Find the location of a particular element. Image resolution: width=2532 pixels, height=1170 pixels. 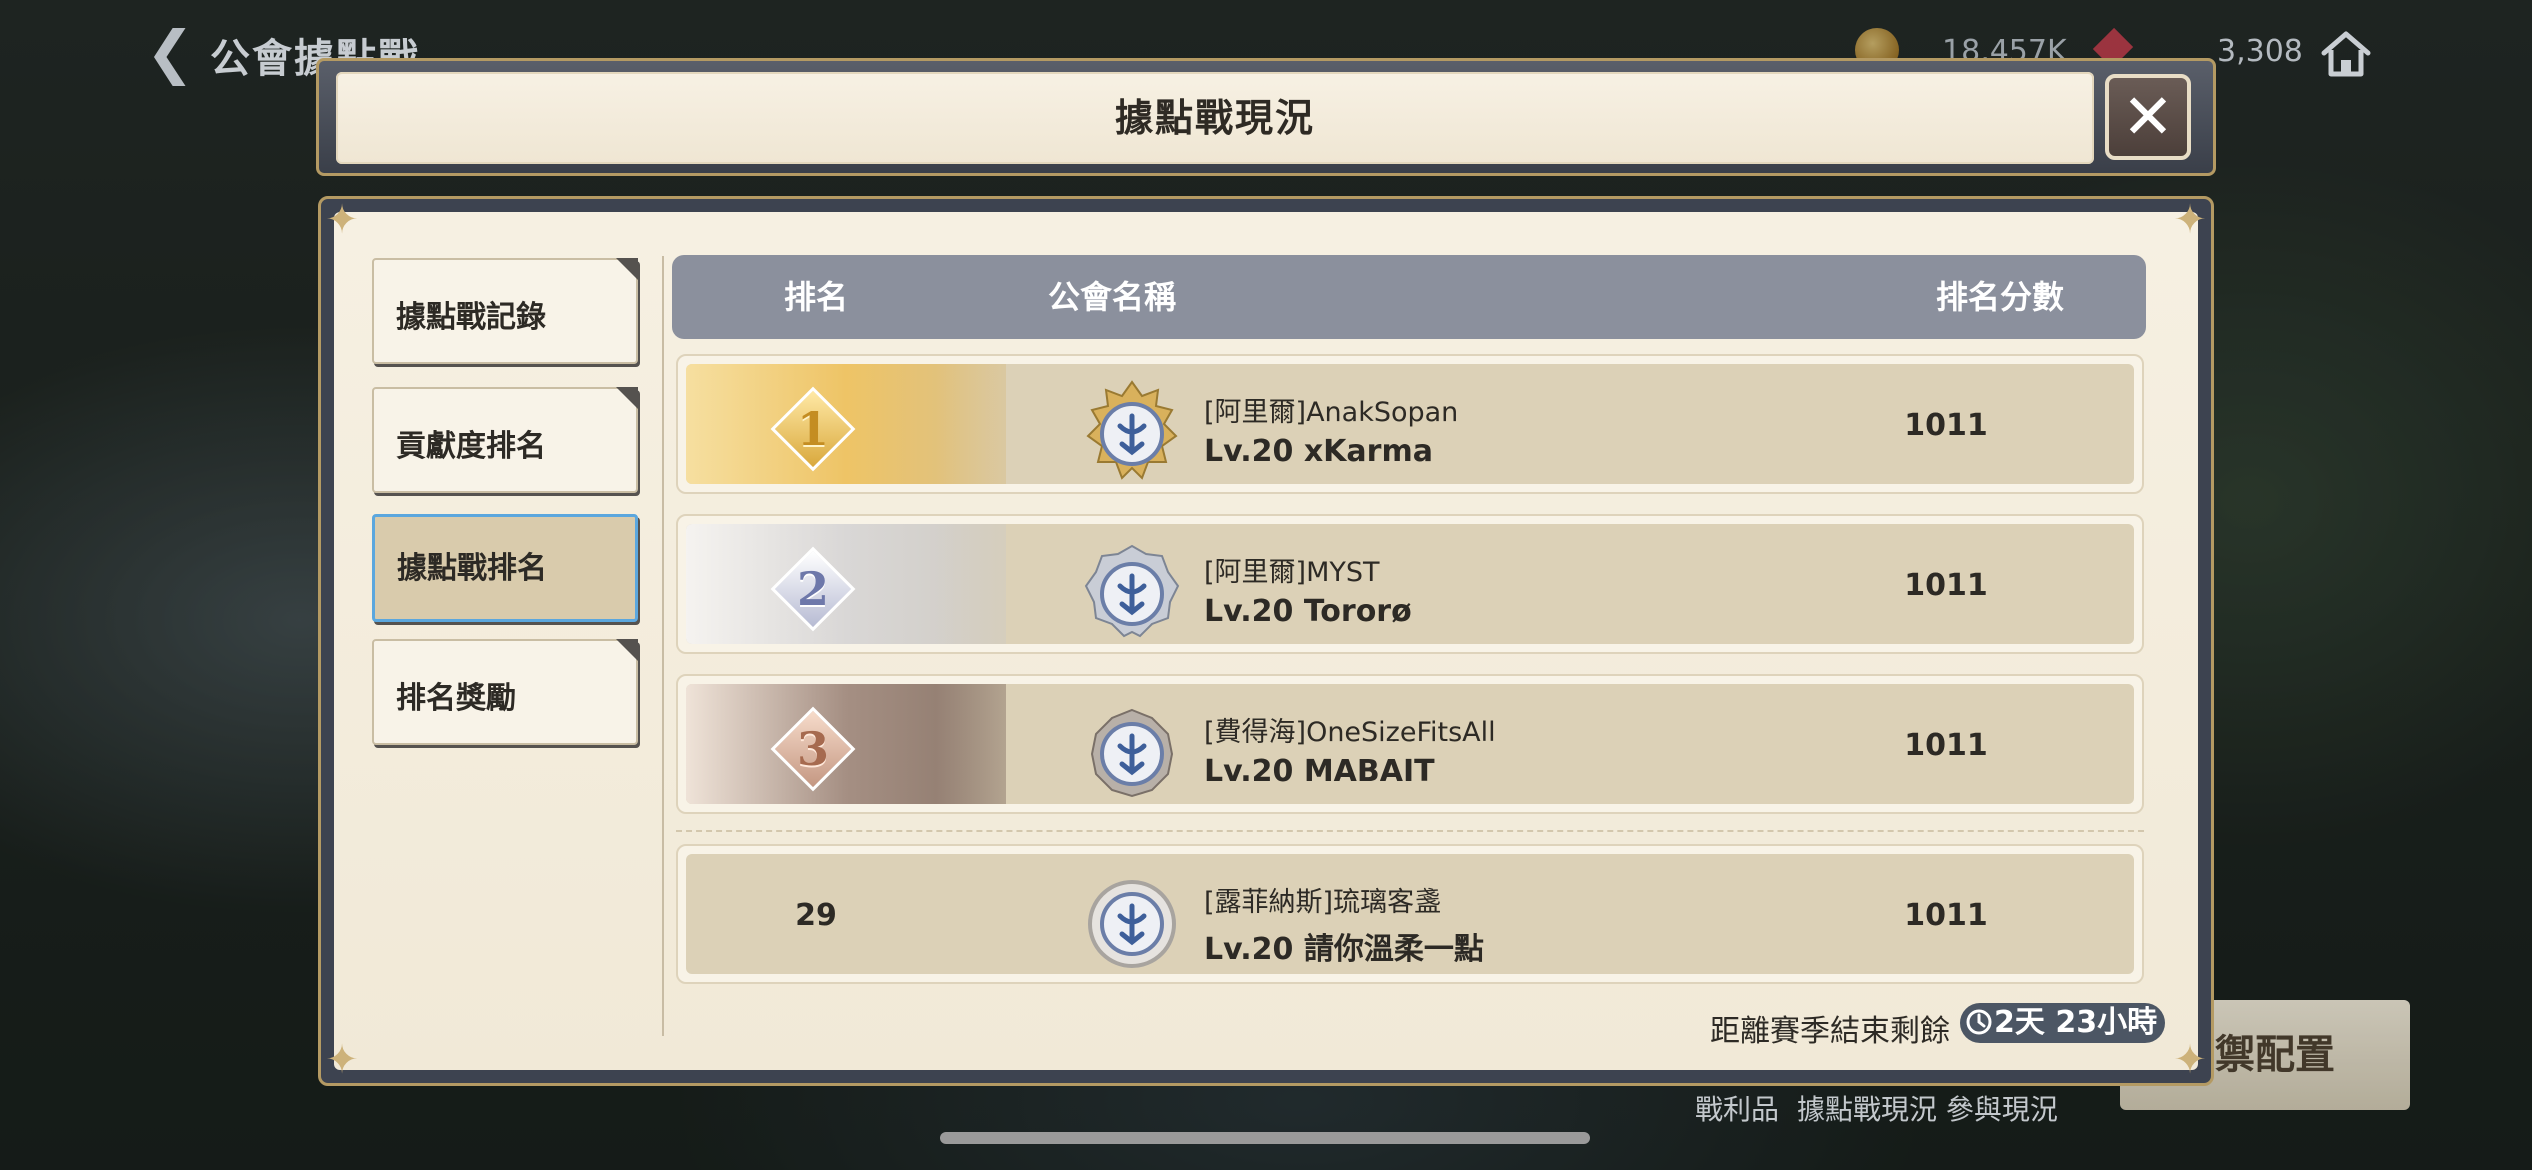

modal-title: 據點戰現況 is located at coordinates (1214, 118).